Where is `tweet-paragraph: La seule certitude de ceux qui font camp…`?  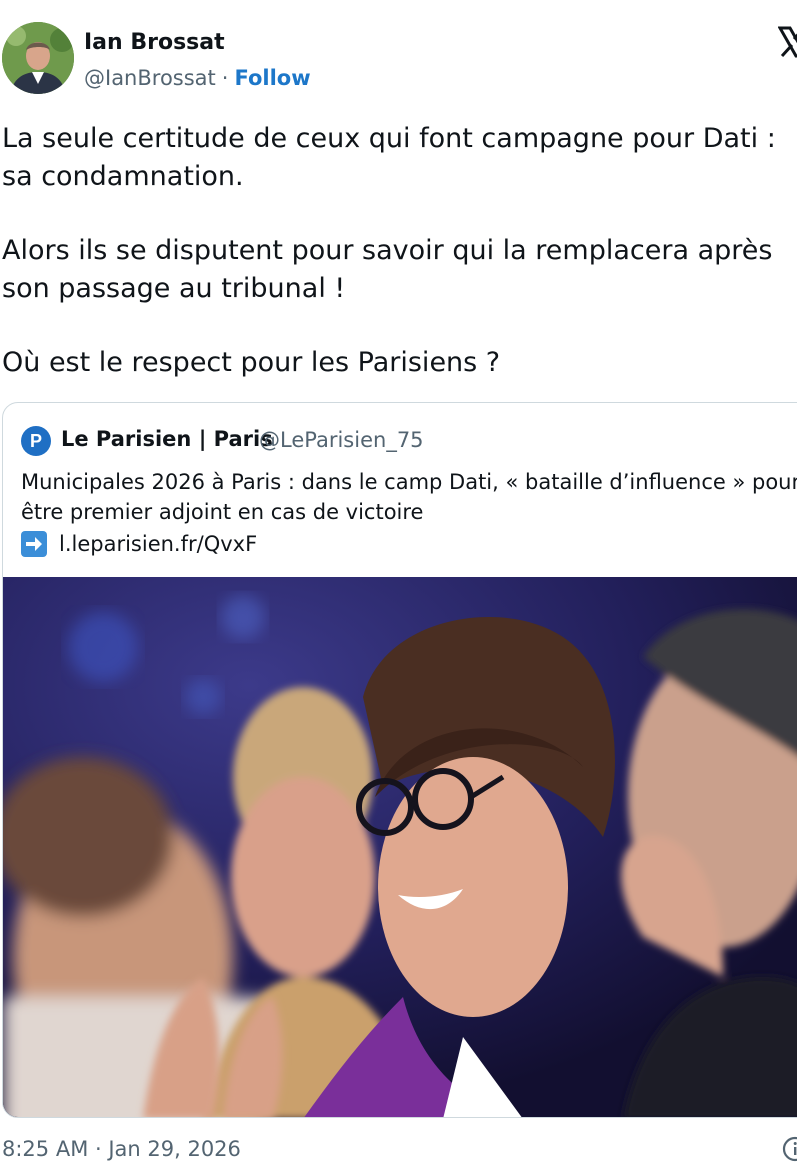
tweet-paragraph: La seule certitude de ceux qui font camp… is located at coordinates (389, 157).